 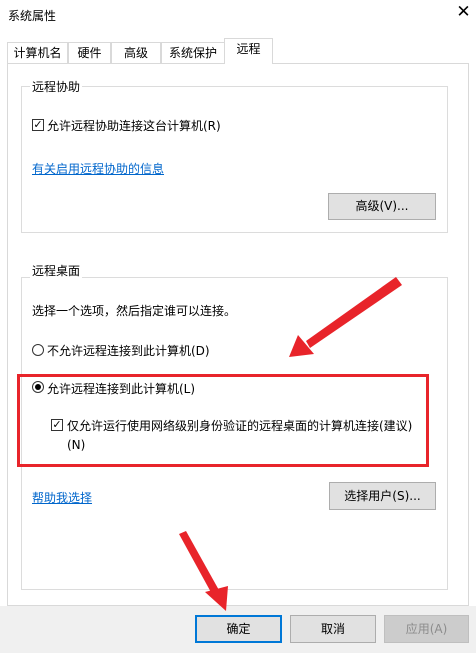 I want to click on arrow-to-ok-button, so click(x=203, y=571).